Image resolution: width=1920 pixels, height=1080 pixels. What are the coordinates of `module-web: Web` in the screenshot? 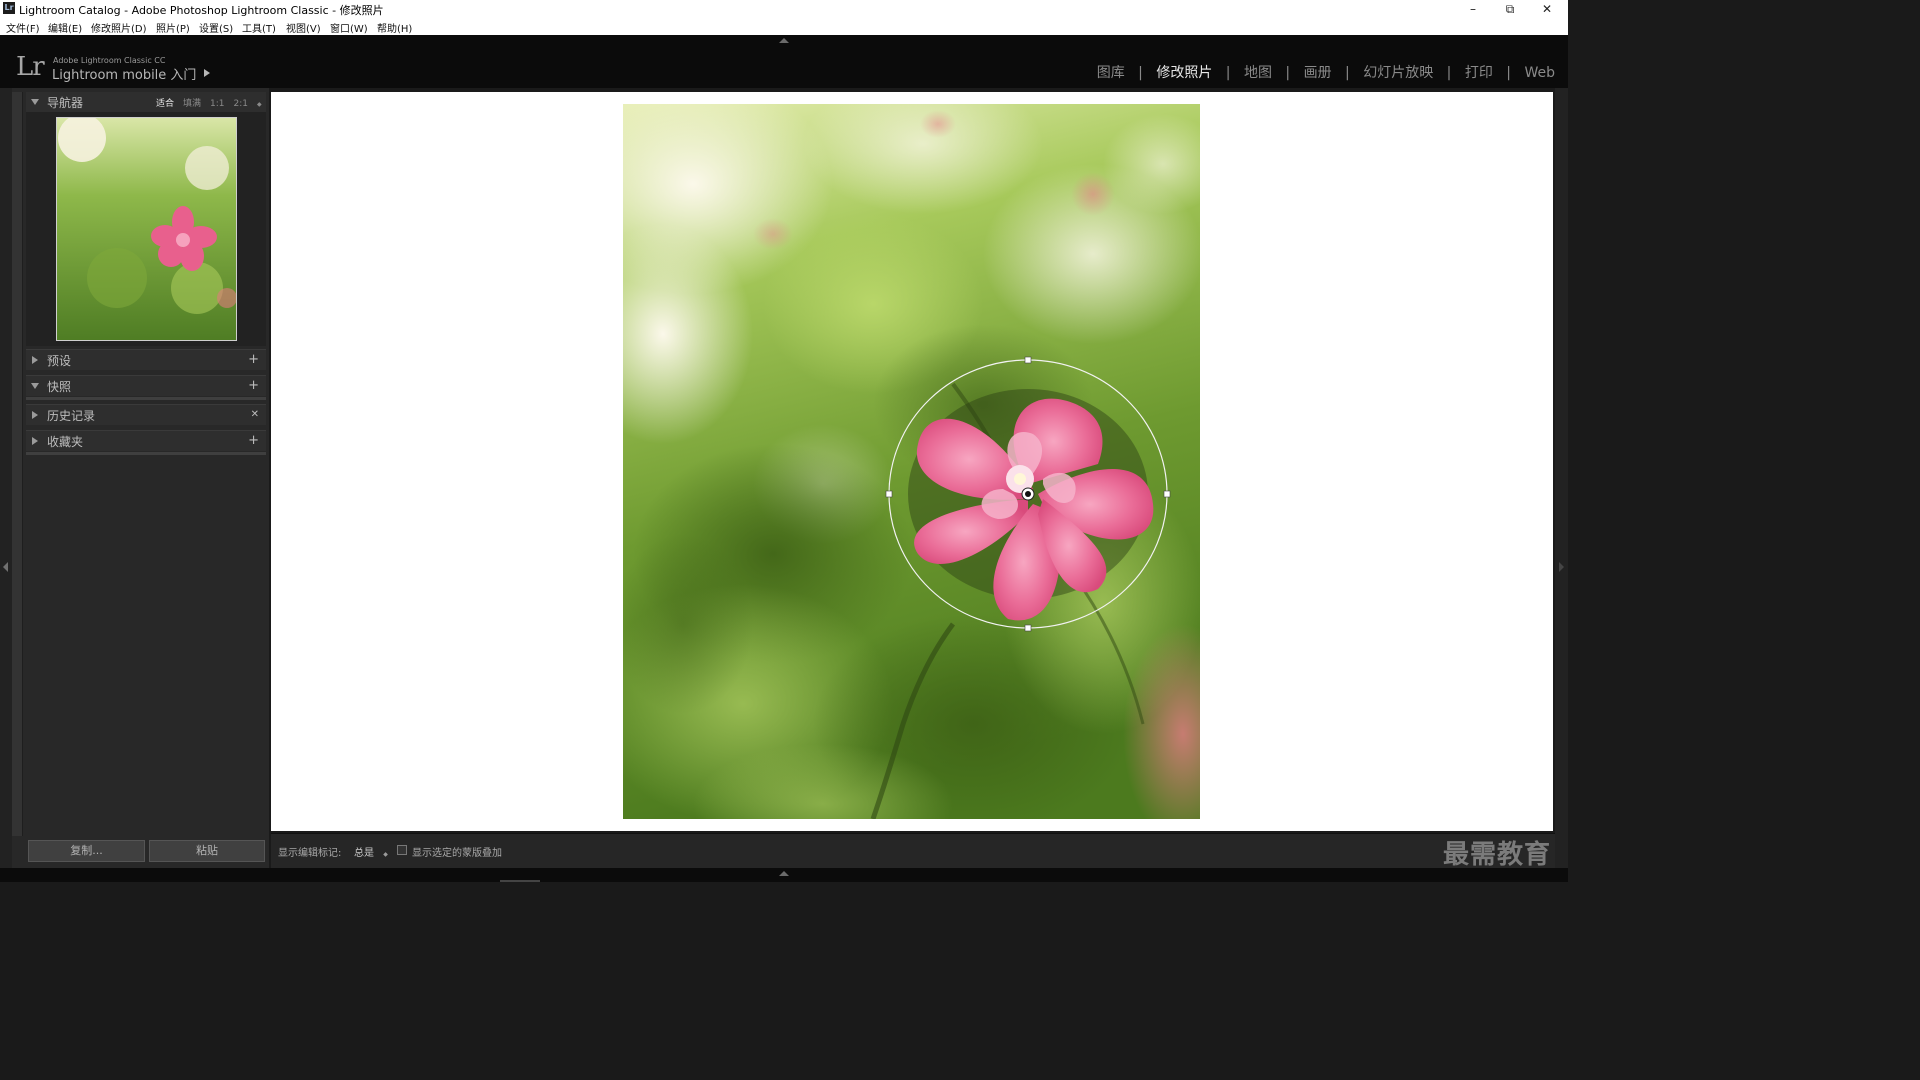 It's located at (1539, 73).